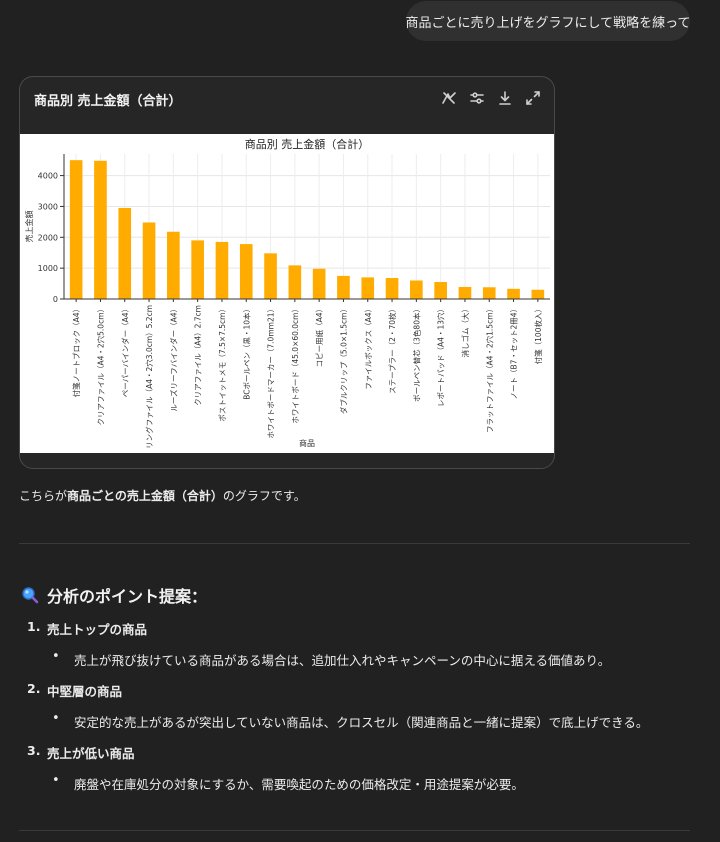 The height and width of the screenshot is (842, 720). I want to click on summary-bold: 商品ごとの売上金額（合計）, so click(145, 496).